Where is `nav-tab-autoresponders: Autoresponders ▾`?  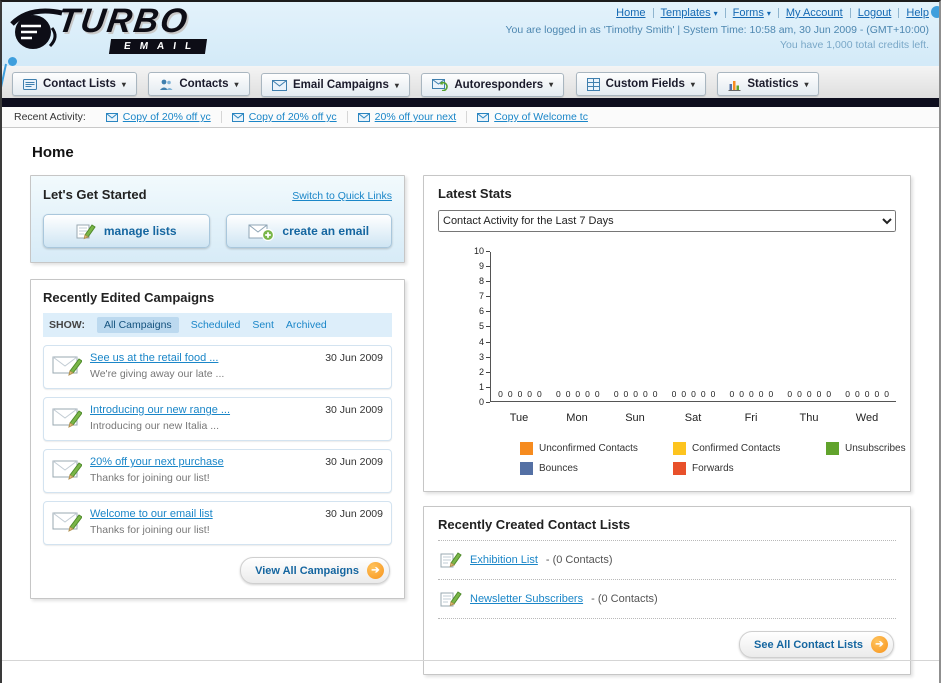
nav-tab-autoresponders: Autoresponders ▾ is located at coordinates (493, 84).